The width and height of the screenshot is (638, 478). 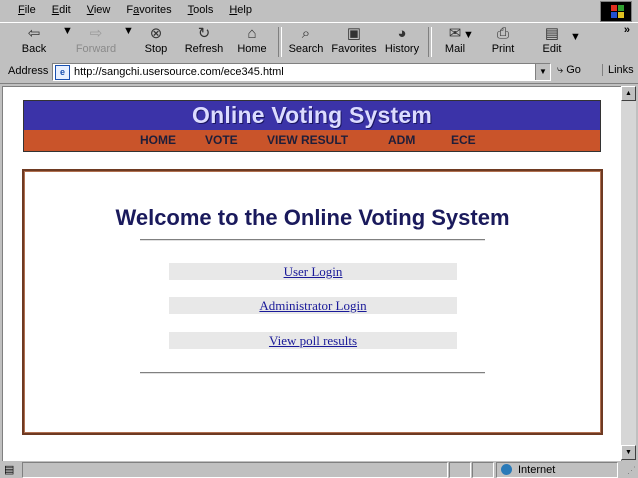 I want to click on user-login-link: User Login, so click(x=313, y=271).